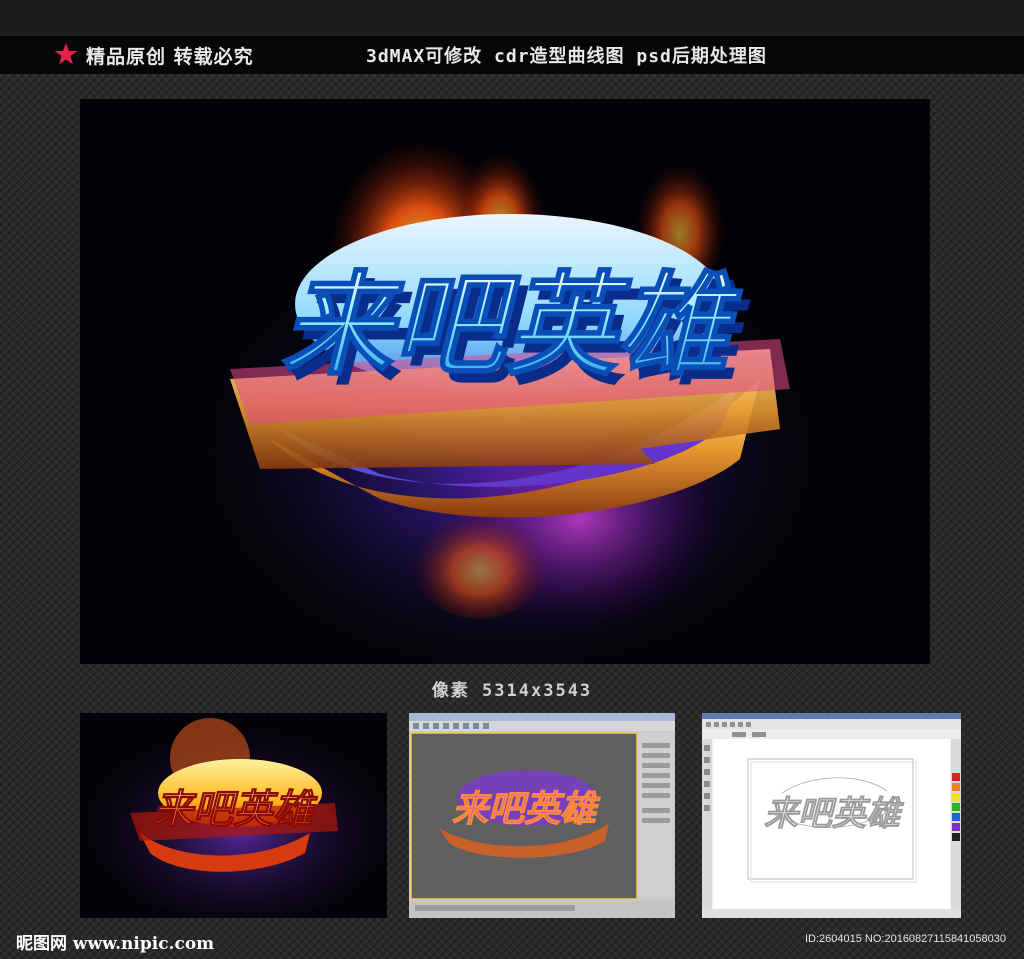 This screenshot has width=1024, height=959. What do you see at coordinates (905, 939) in the screenshot?
I see `image-id-text: ID:2604015 NO:20160827115841058030` at bounding box center [905, 939].